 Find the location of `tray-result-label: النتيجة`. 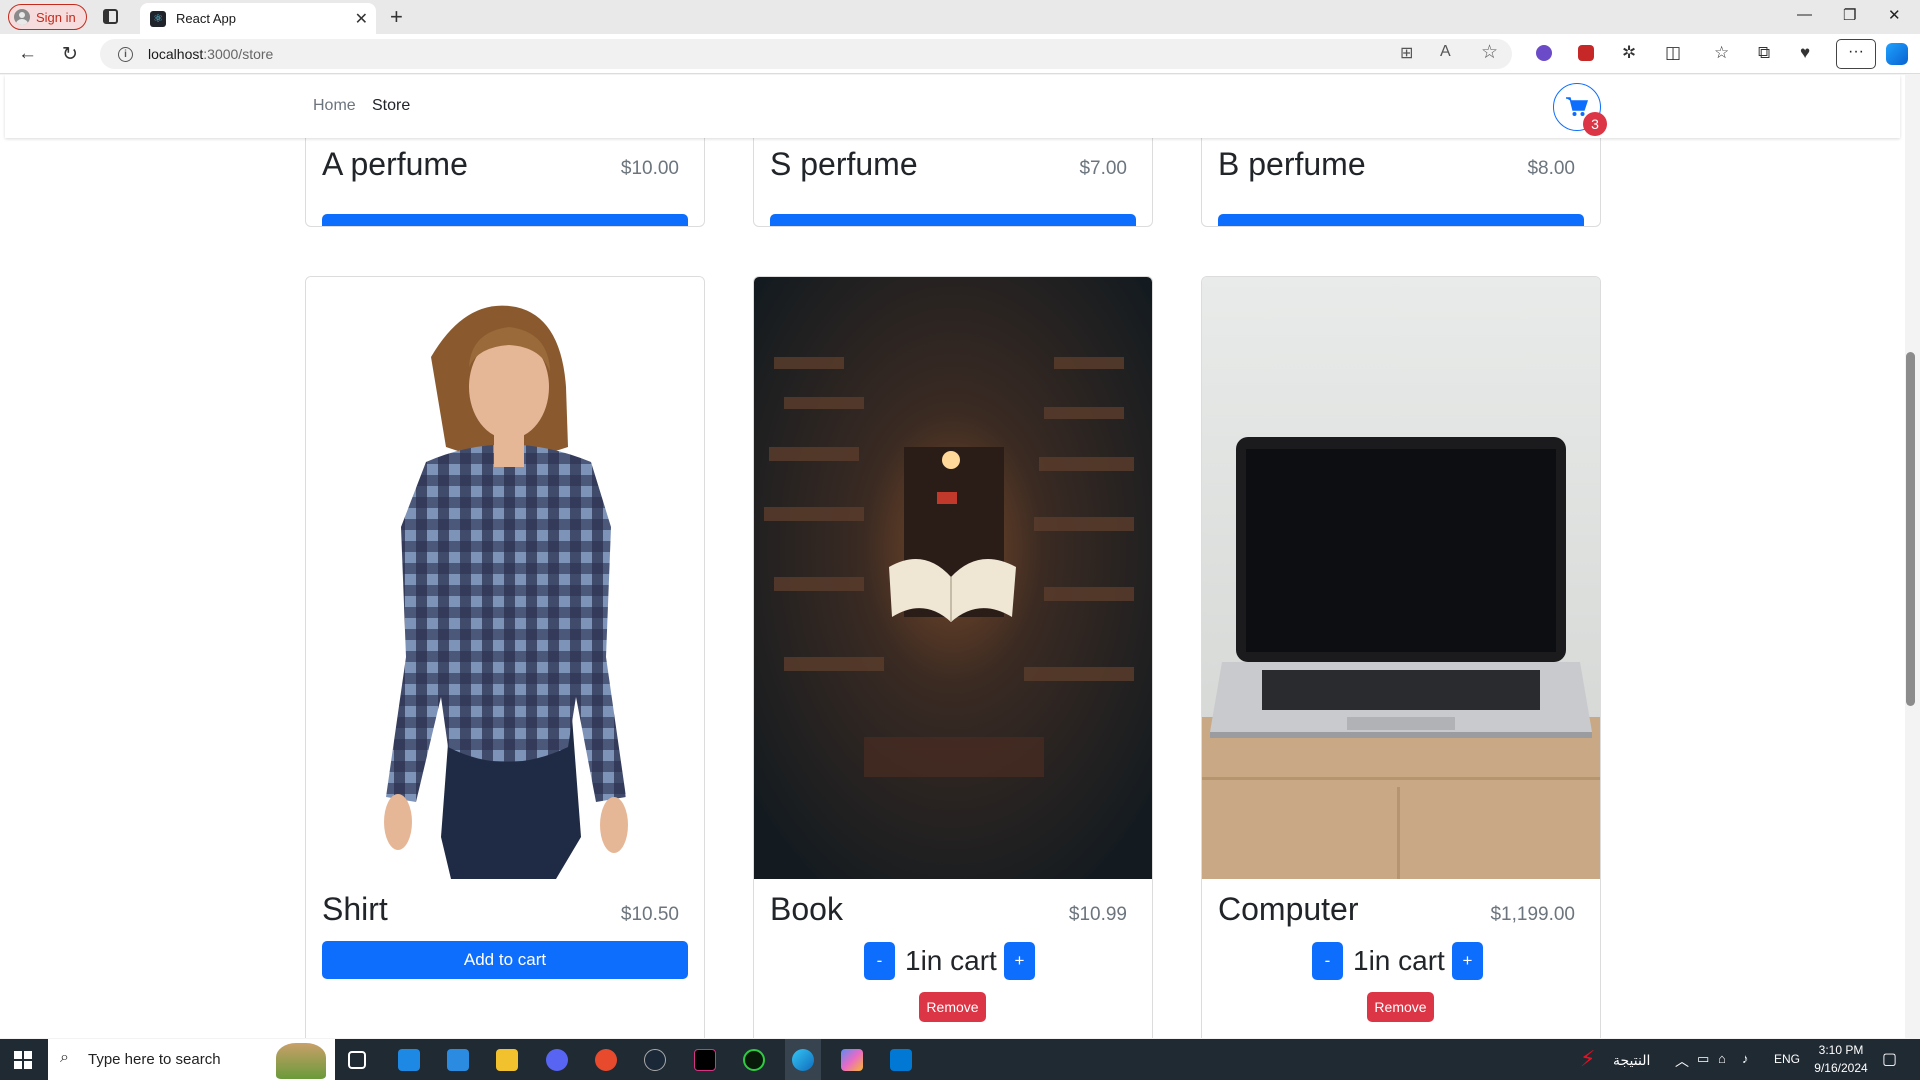

tray-result-label: النتيجة is located at coordinates (1632, 1060).